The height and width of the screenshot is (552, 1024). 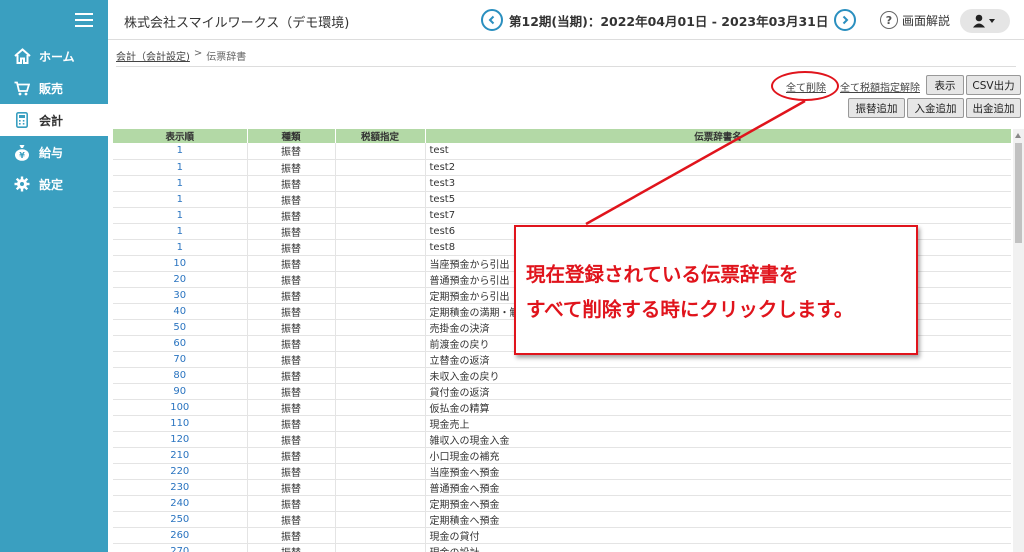 I want to click on cell-name: 普通預金へ預金, so click(x=718, y=487).